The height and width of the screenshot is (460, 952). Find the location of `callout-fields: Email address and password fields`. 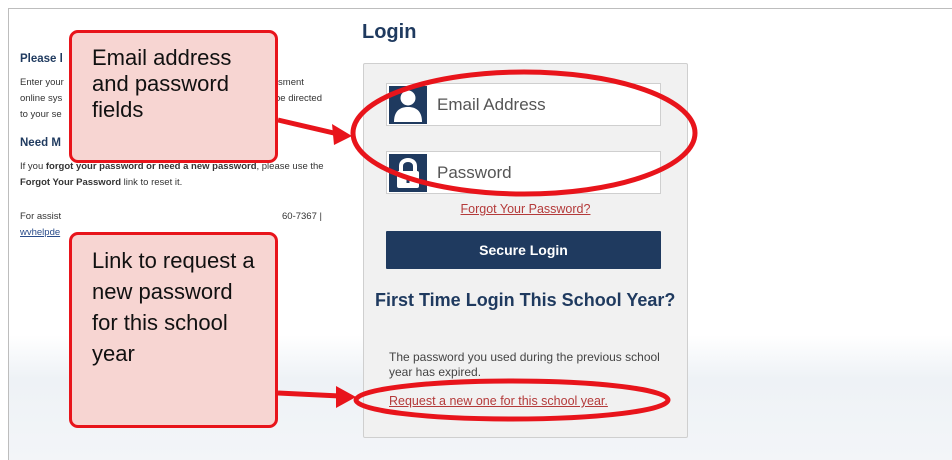

callout-fields: Email address and password fields is located at coordinates (173, 96).